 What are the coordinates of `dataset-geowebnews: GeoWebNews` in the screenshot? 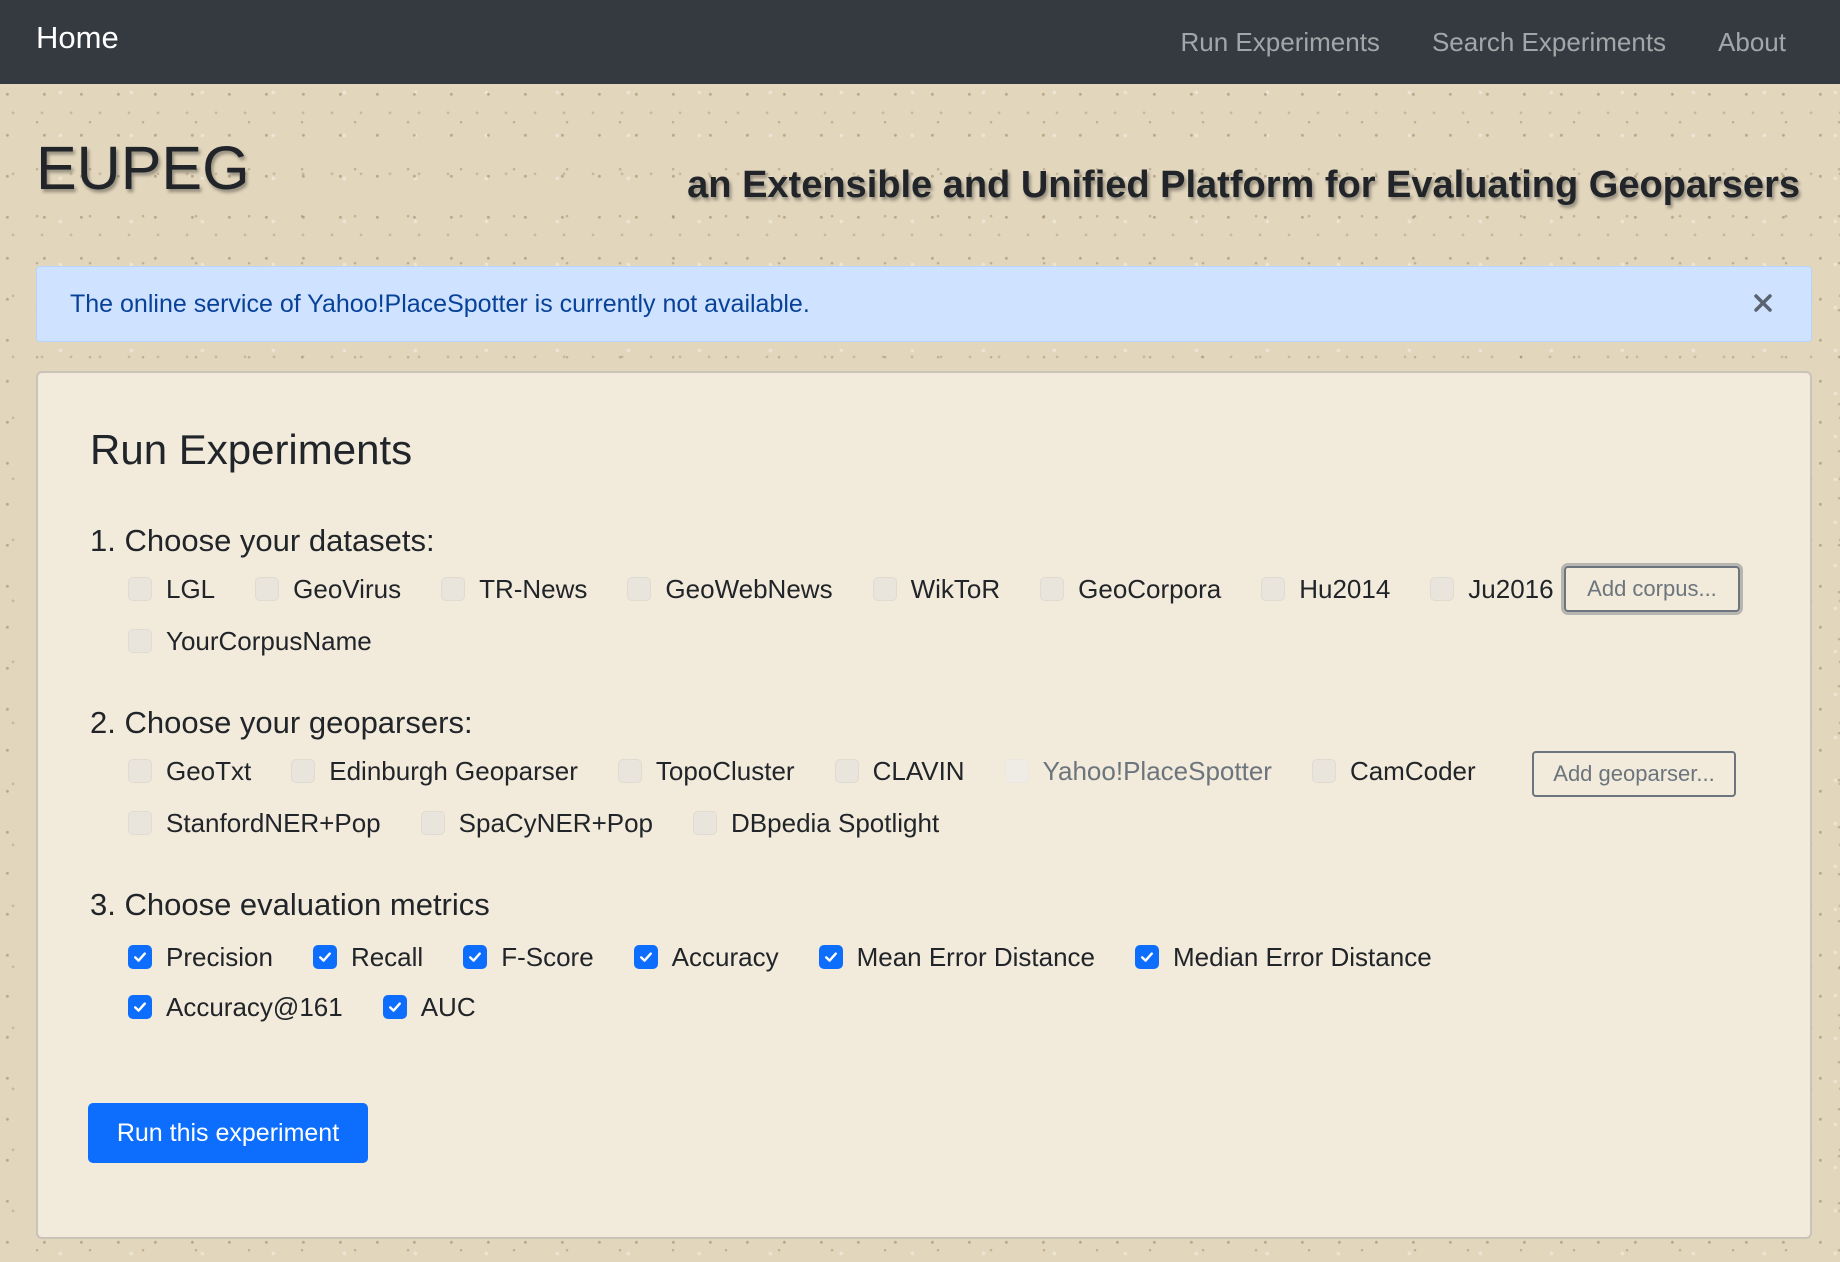 It's located at (730, 589).